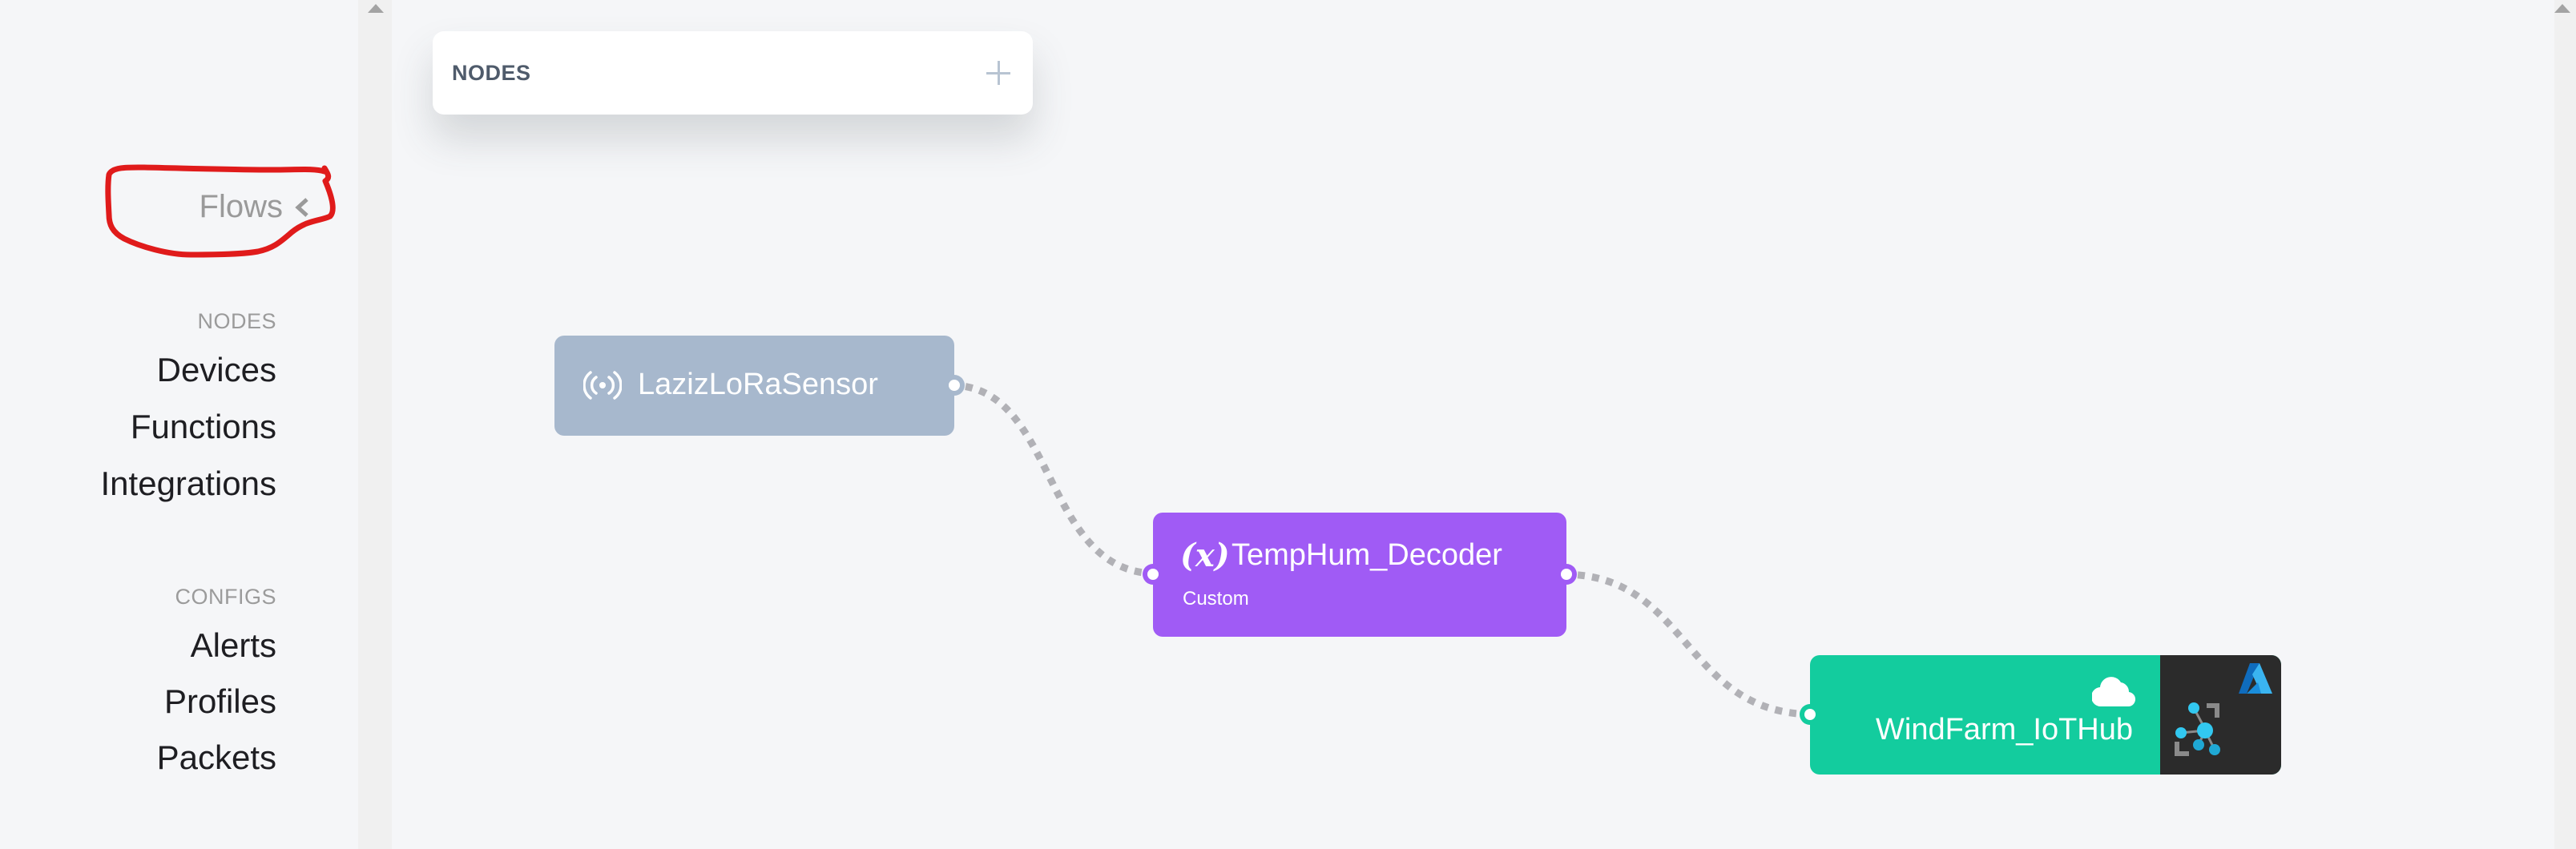 Image resolution: width=2576 pixels, height=849 pixels. What do you see at coordinates (1688, 644) in the screenshot?
I see `edge-function-to-integration` at bounding box center [1688, 644].